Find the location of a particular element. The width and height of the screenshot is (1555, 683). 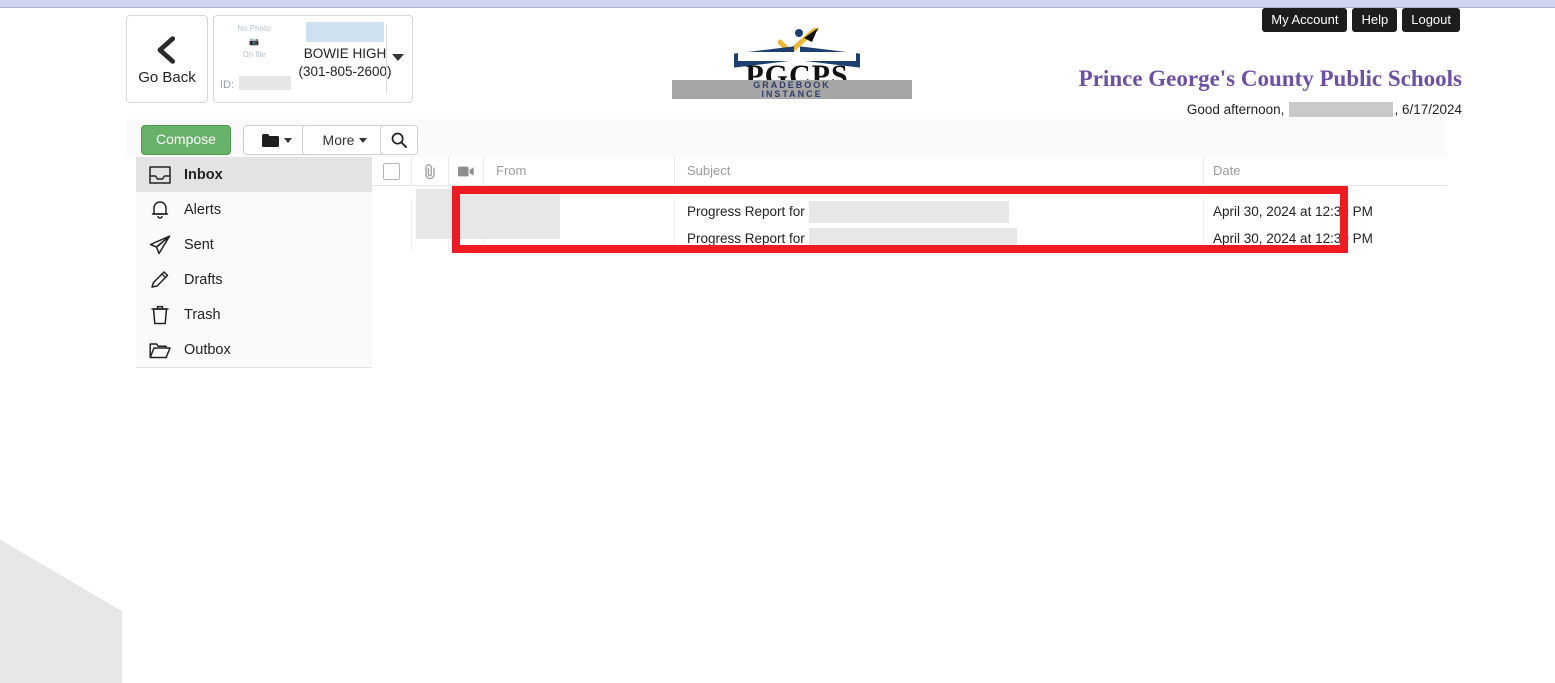

select-all-checkbox is located at coordinates (391, 171).